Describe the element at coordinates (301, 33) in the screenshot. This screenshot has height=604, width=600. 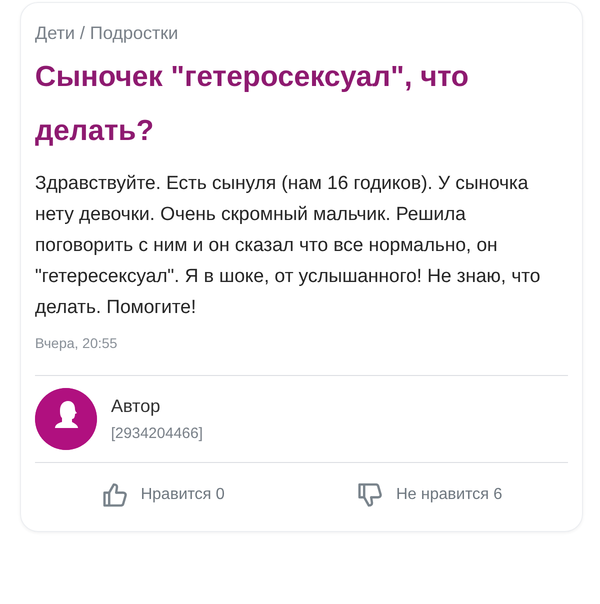
I see `breadcrumb: Дети / Подростки` at that location.